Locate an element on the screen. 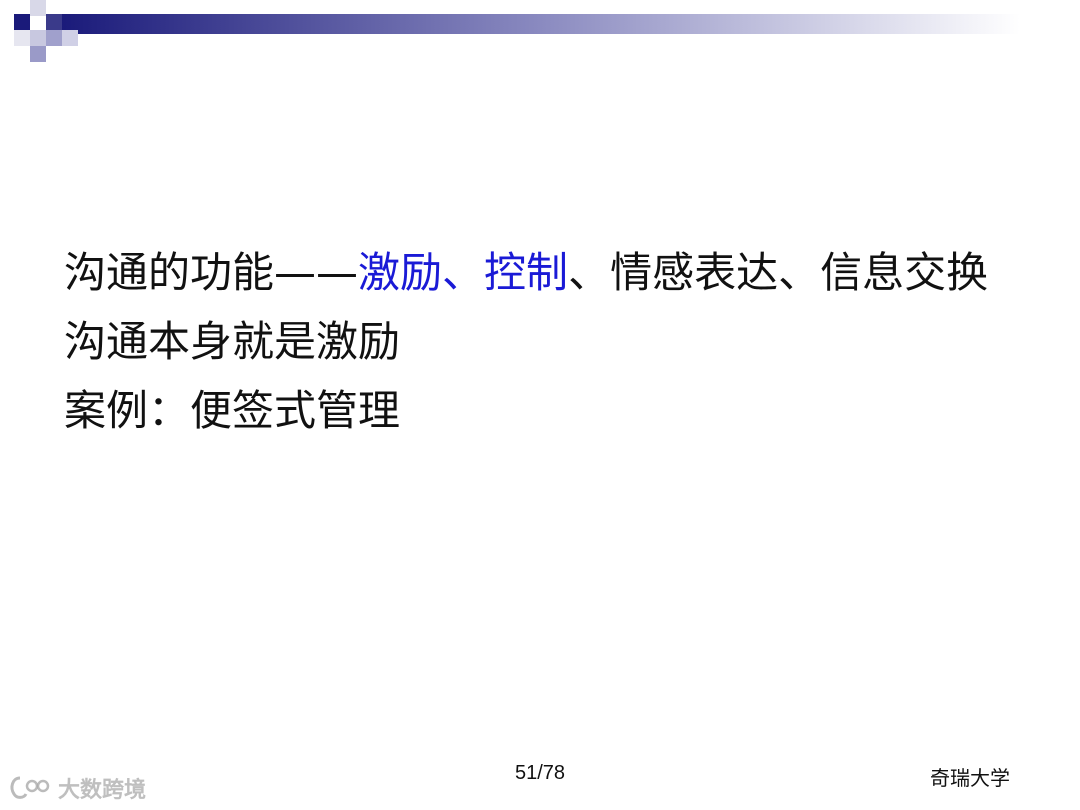  line-prefix: 沟通的功能—— is located at coordinates (211, 272).